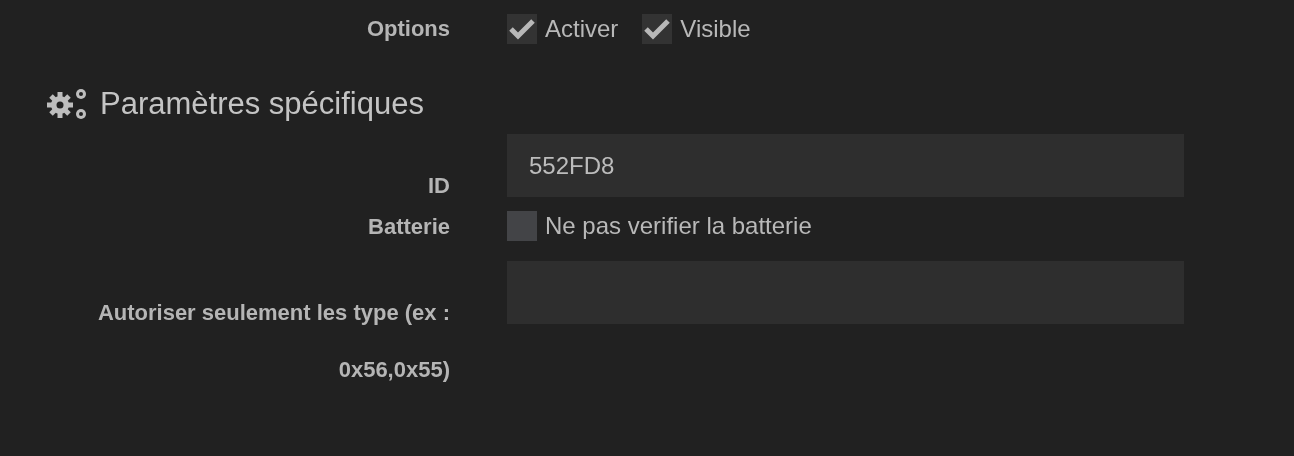 This screenshot has height=456, width=1294. I want to click on checkbox-label: Activer, so click(582, 28).